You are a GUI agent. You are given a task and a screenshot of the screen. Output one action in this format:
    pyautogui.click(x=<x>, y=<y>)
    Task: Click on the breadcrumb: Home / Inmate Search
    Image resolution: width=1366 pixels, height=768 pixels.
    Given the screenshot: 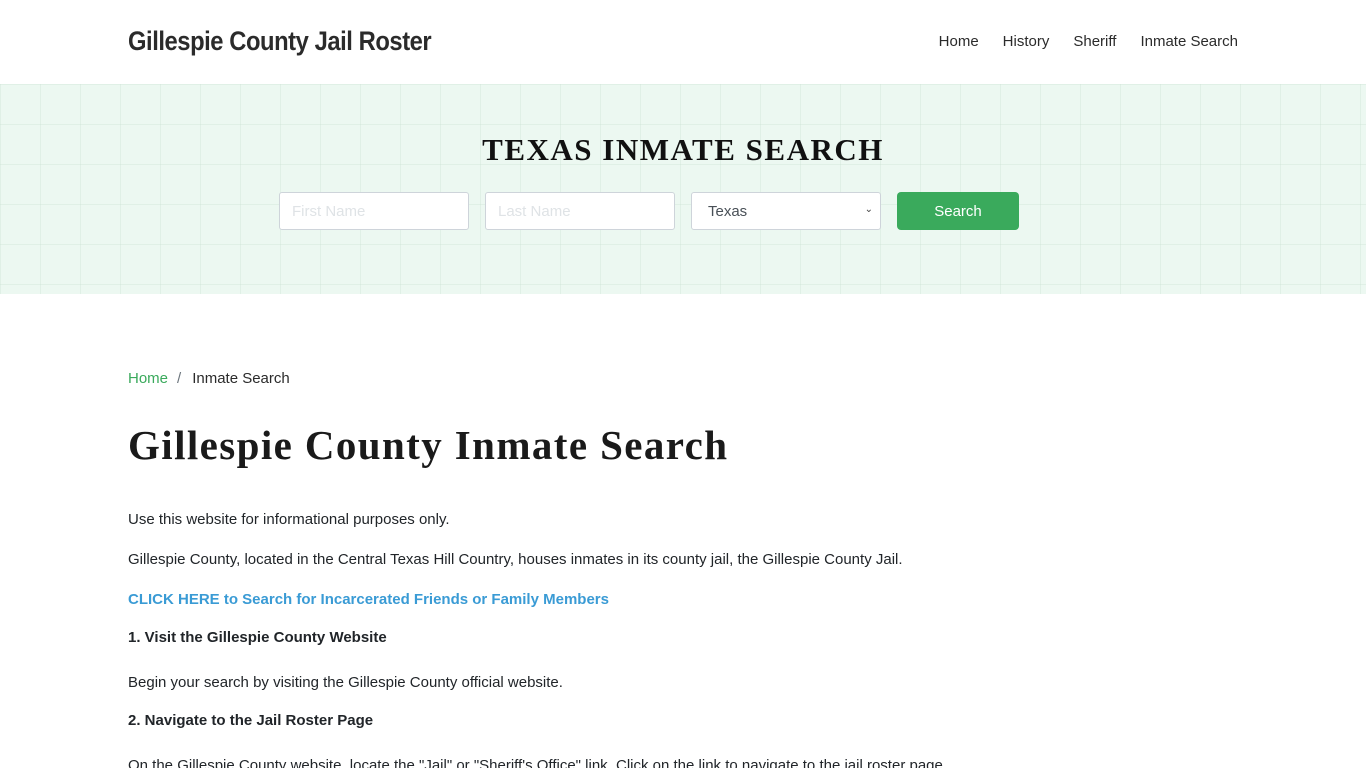 What is the action you would take?
    pyautogui.click(x=619, y=378)
    